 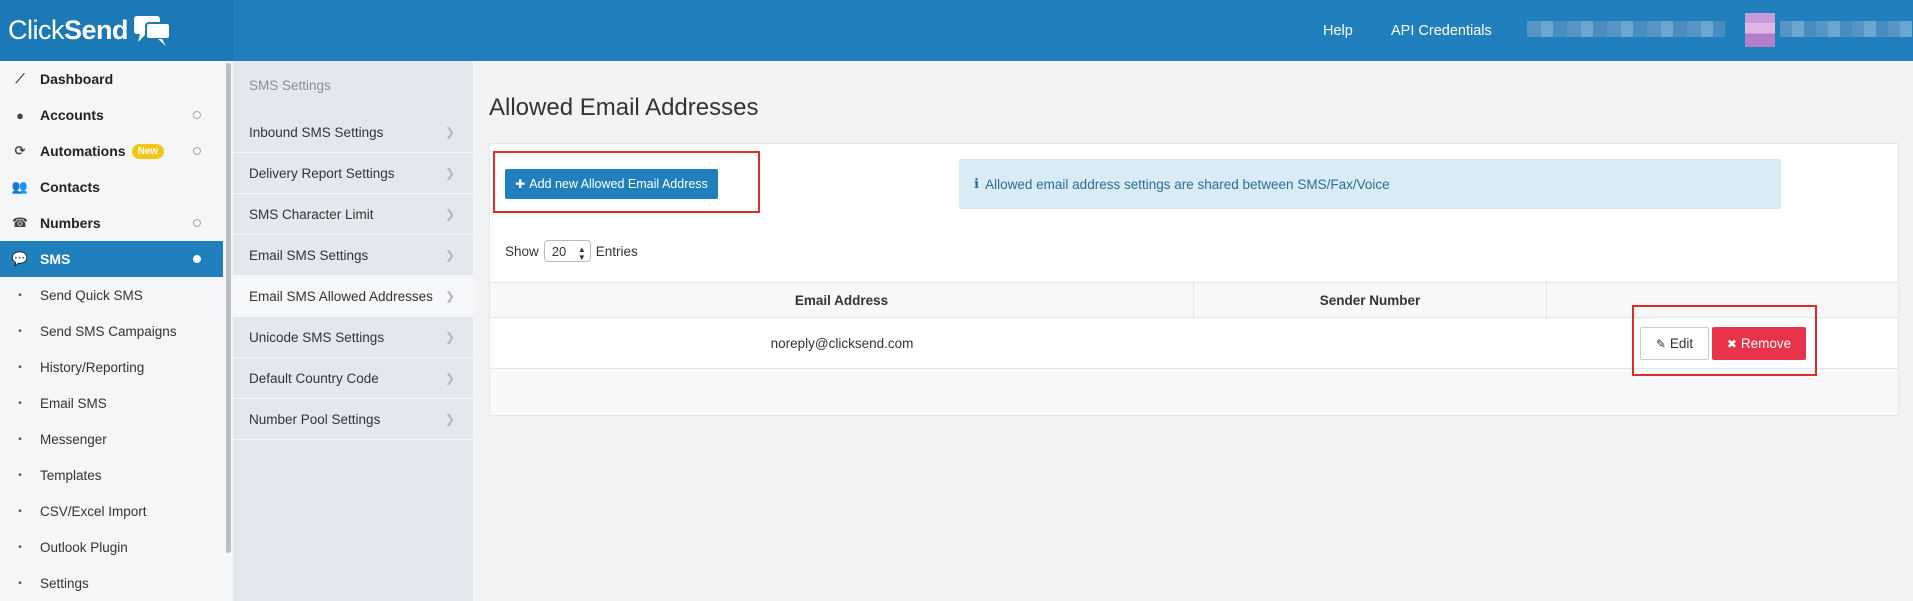 What do you see at coordinates (111, 187) in the screenshot?
I see `sidebar-item-contacts: 👥 Contacts` at bounding box center [111, 187].